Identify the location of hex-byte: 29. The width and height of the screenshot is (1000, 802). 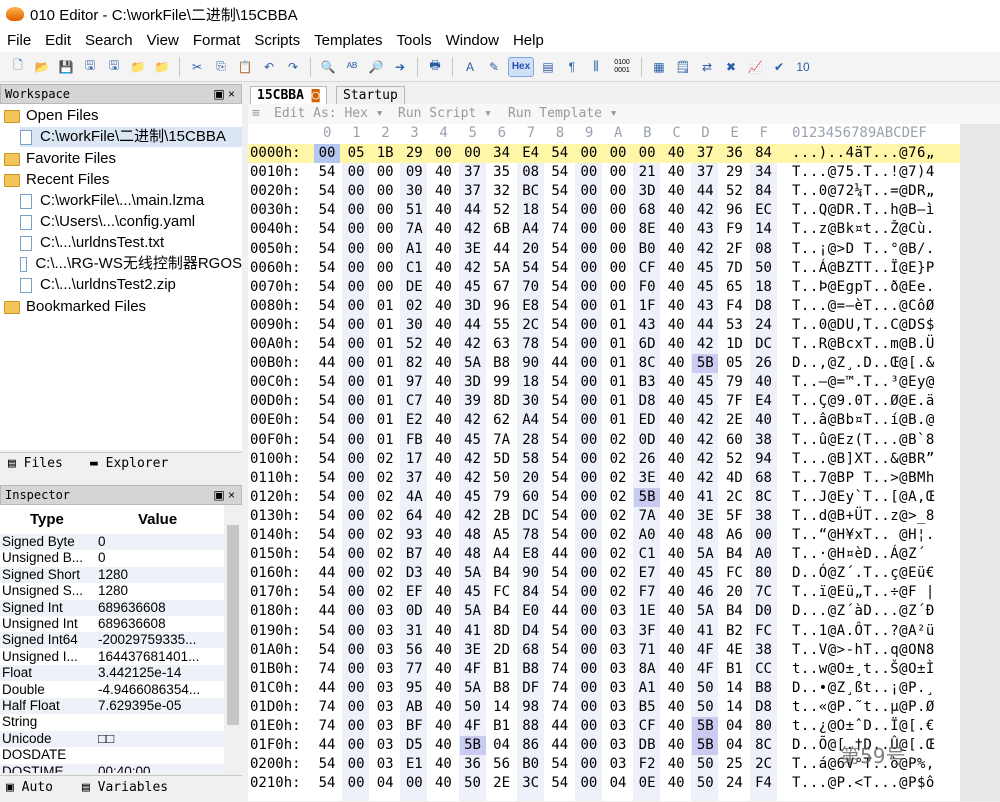
(734, 172).